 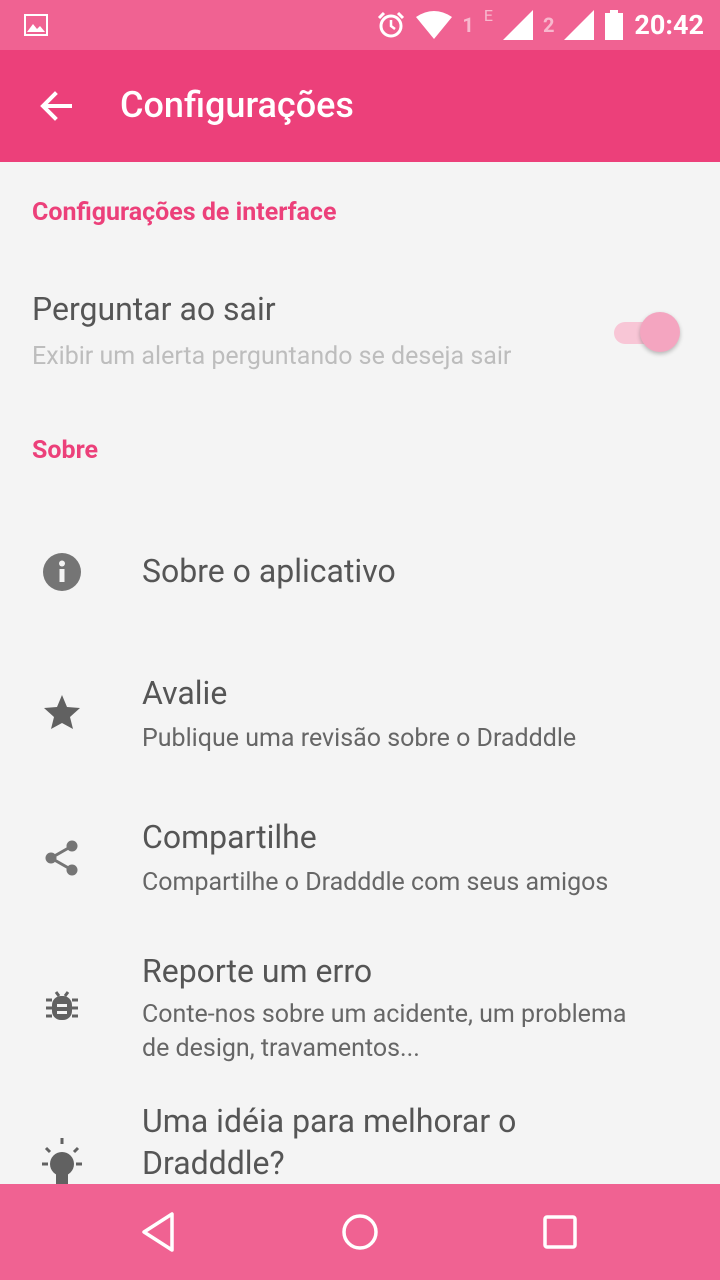 What do you see at coordinates (375, 882) in the screenshot?
I see `share-subtitle: Compartilhe o Dradddle com seus amigos` at bounding box center [375, 882].